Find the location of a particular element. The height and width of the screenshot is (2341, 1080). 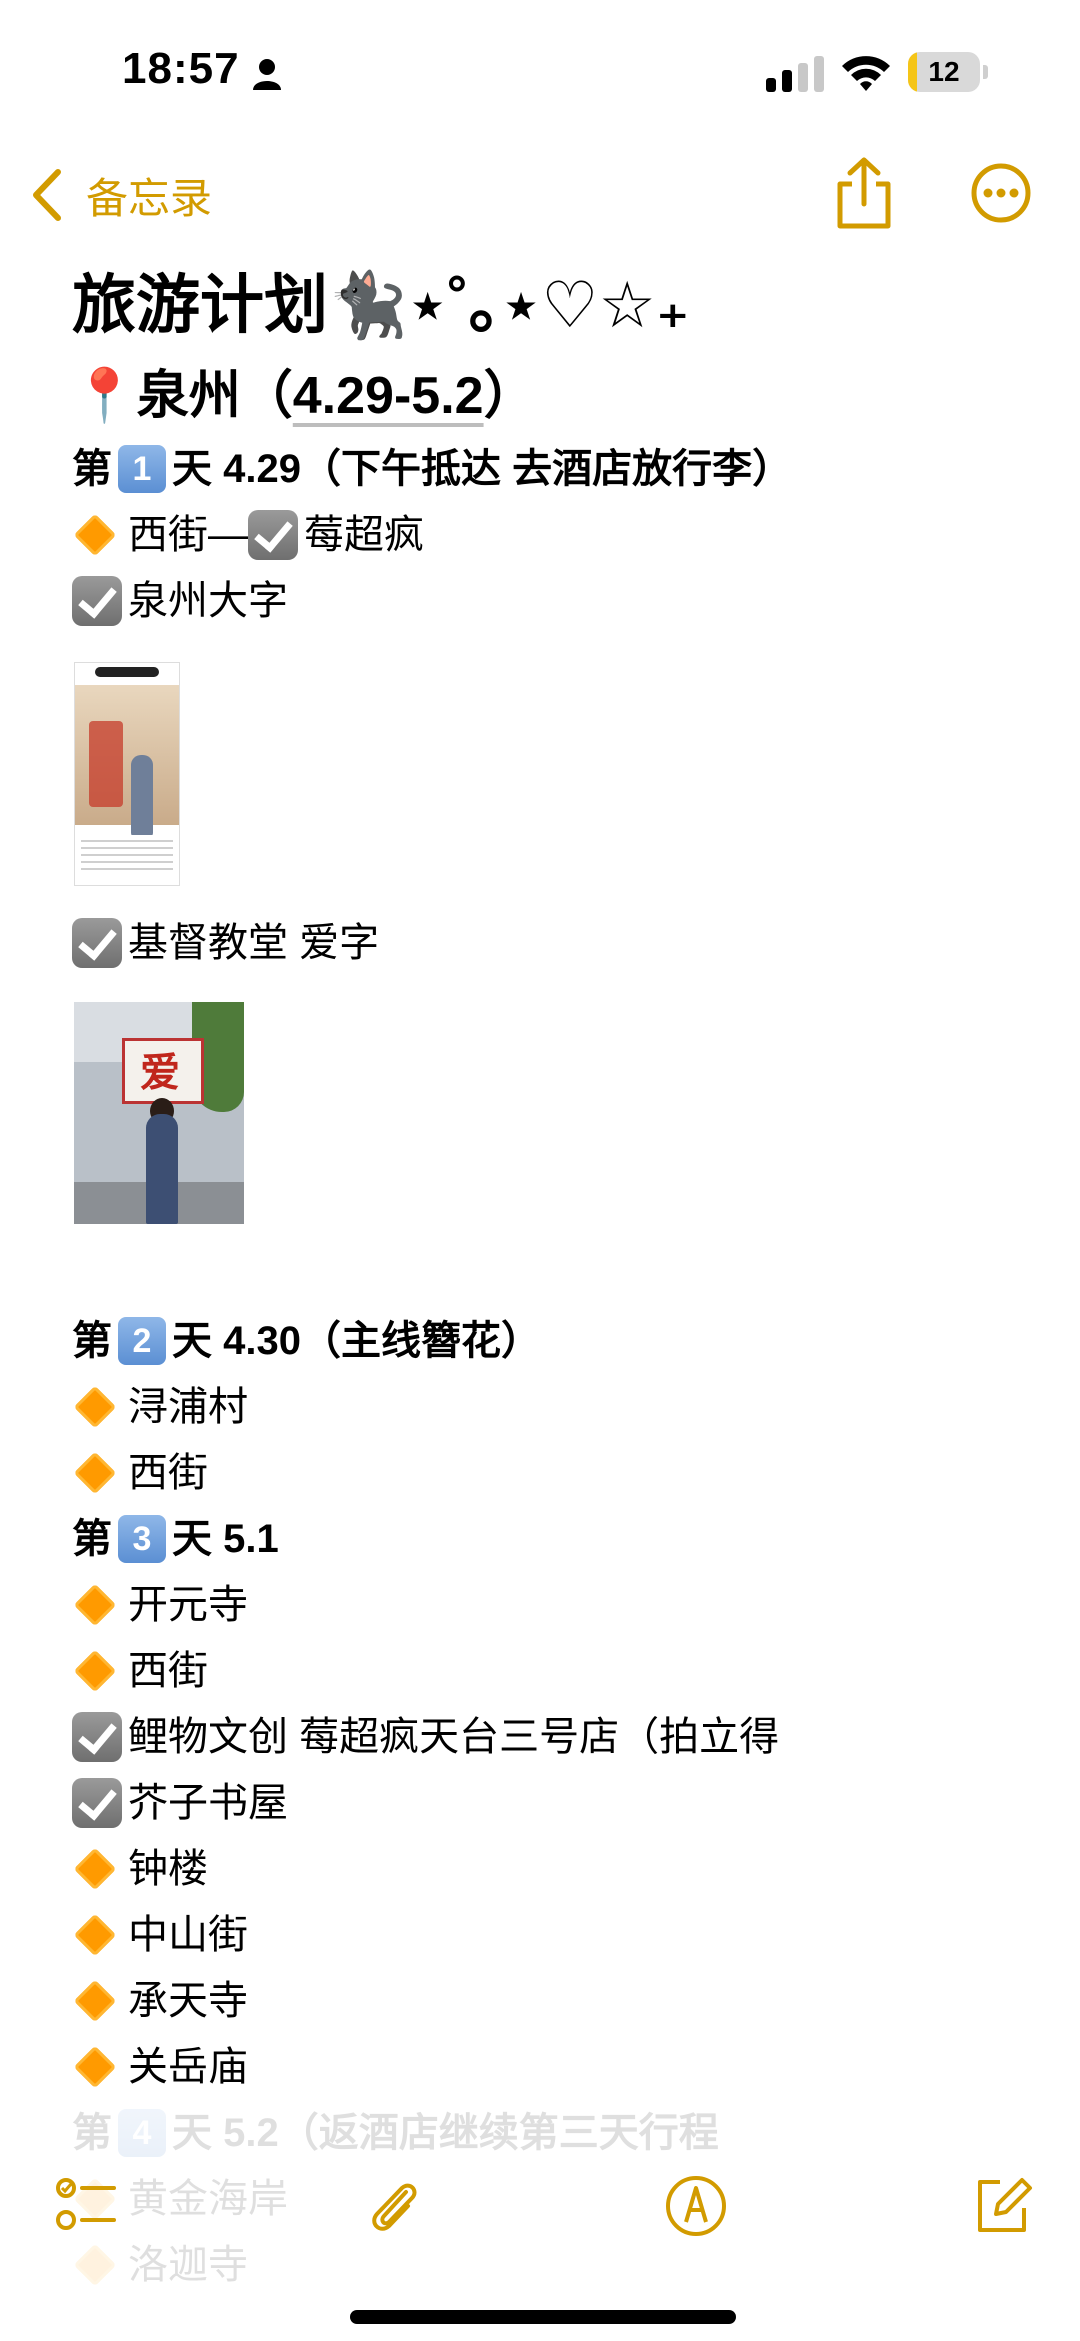

day-details: 天 4.30（主线簪花） is located at coordinates (356, 1341).